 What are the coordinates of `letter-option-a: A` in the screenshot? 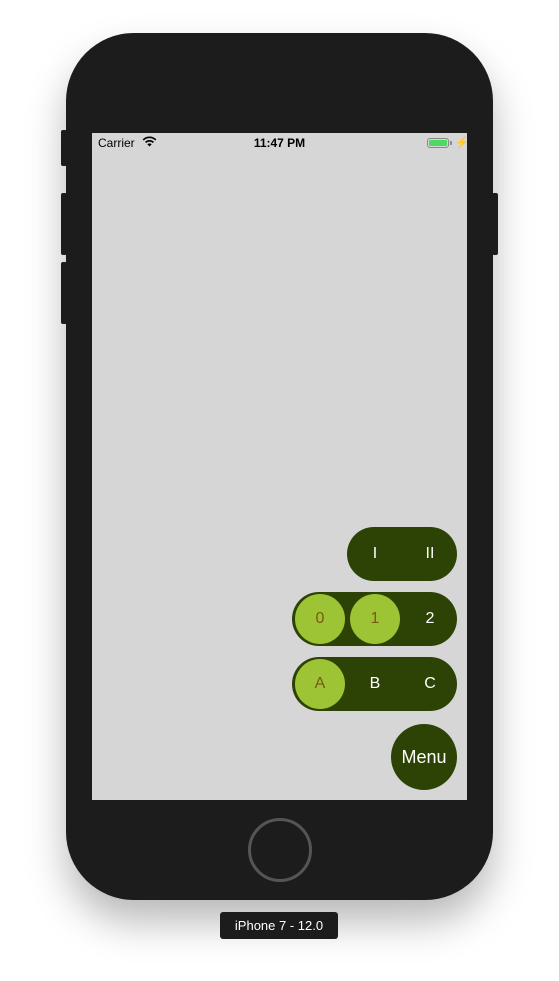 It's located at (320, 684).